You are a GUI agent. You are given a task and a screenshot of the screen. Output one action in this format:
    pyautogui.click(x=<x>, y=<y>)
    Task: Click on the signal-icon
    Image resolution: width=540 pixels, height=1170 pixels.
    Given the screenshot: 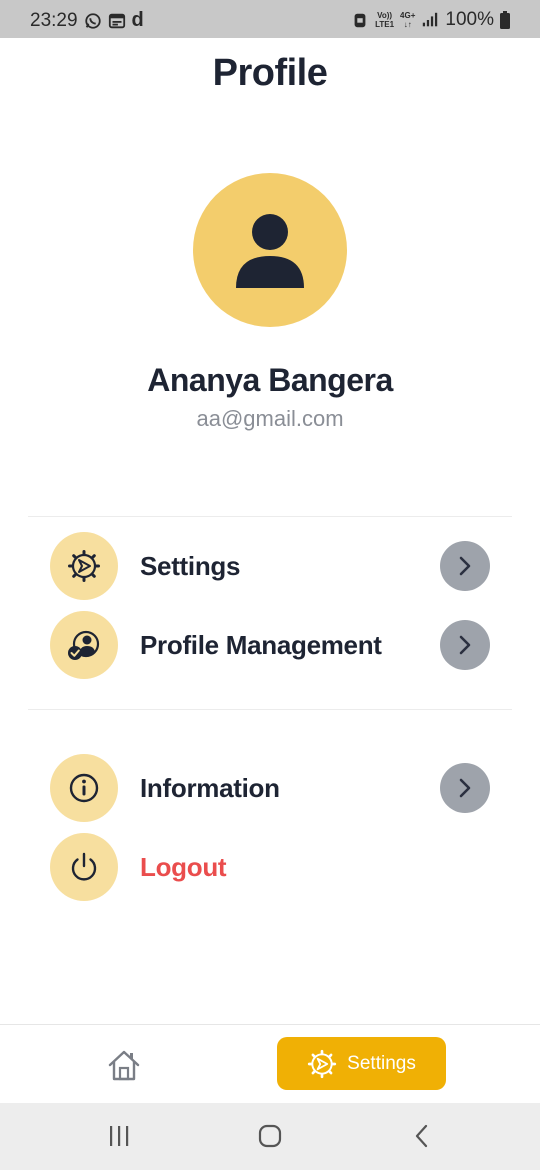 What is the action you would take?
    pyautogui.click(x=430, y=19)
    